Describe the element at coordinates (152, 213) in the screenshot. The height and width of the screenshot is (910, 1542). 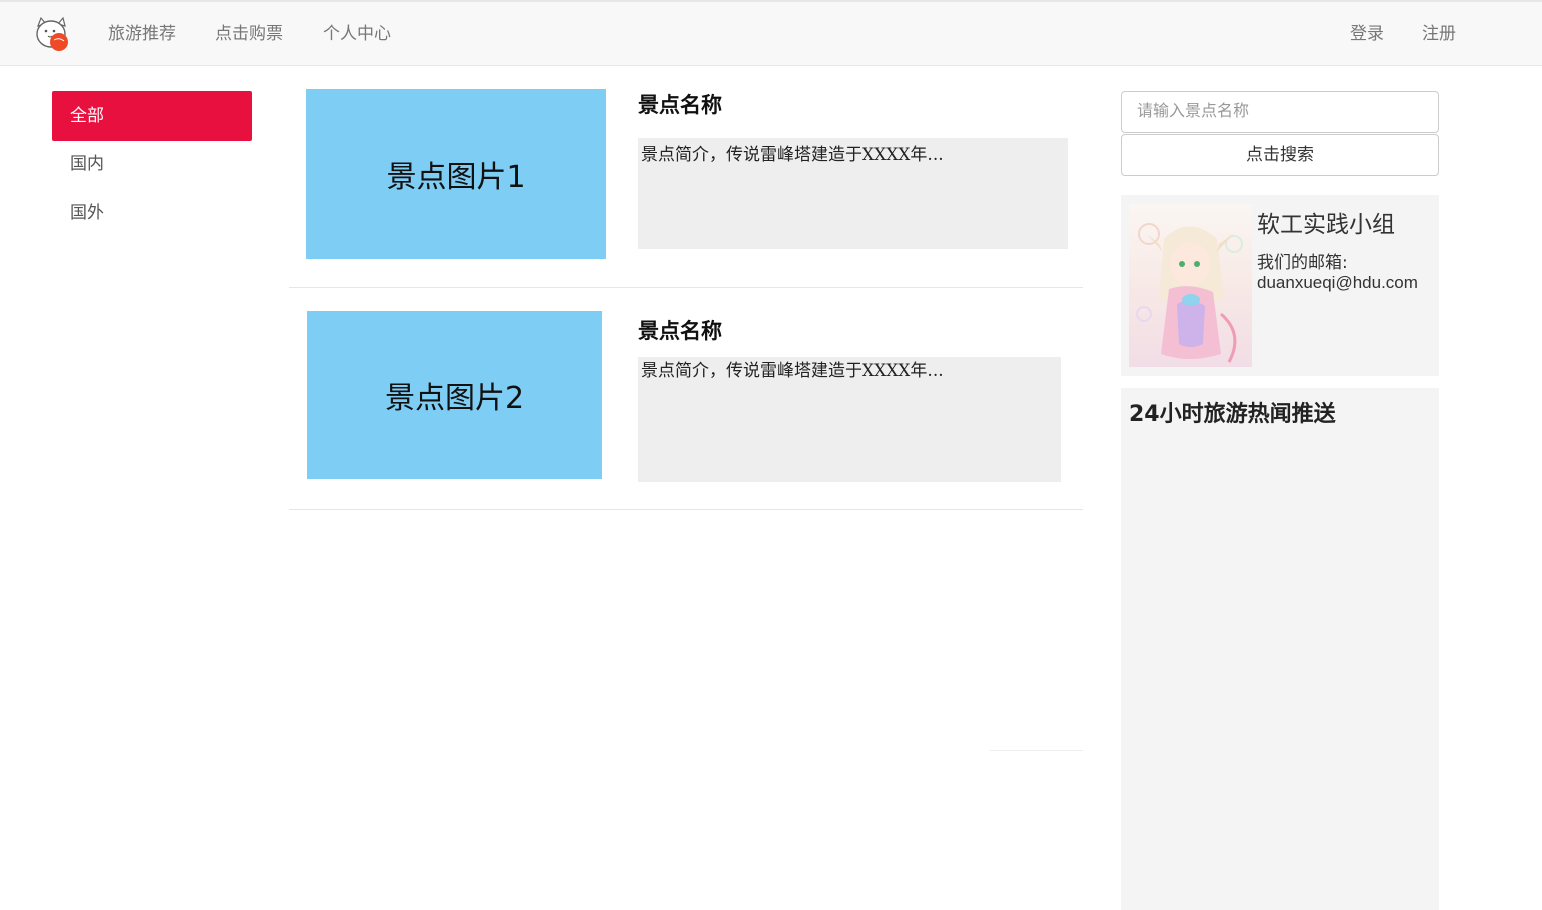
I see `sidebar-item-abroad: 国外` at that location.